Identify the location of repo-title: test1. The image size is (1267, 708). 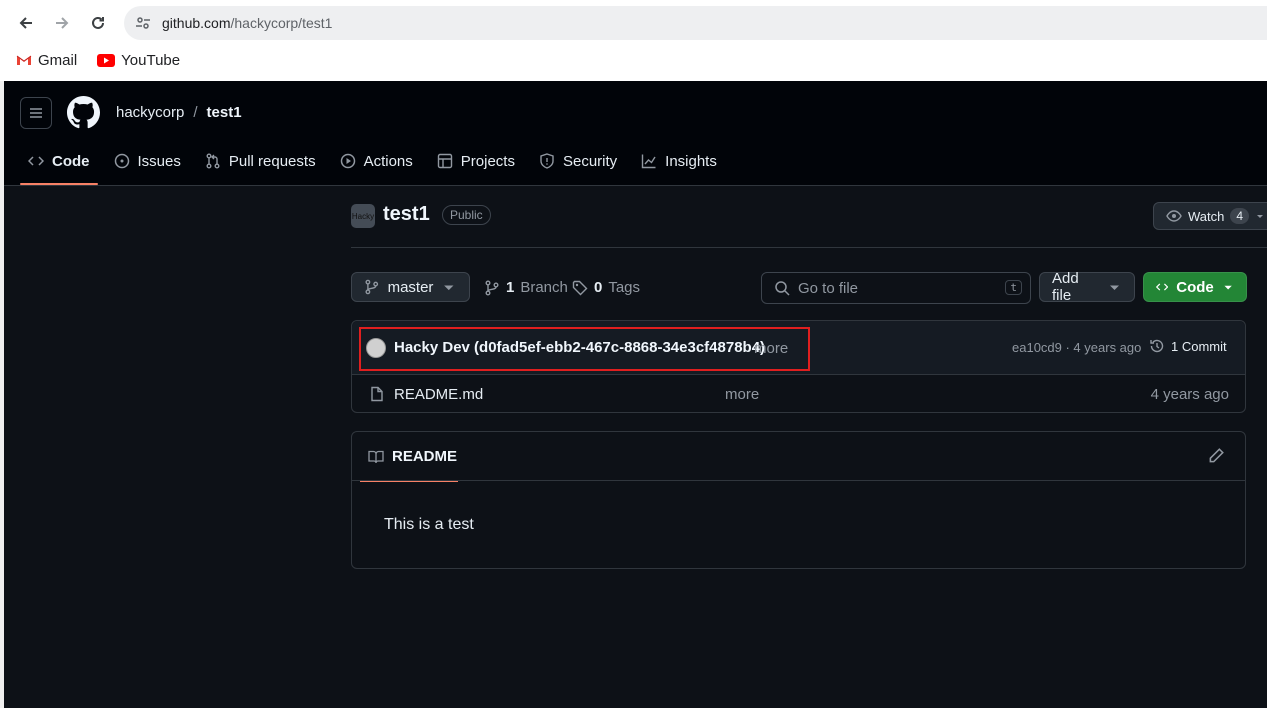
(406, 214).